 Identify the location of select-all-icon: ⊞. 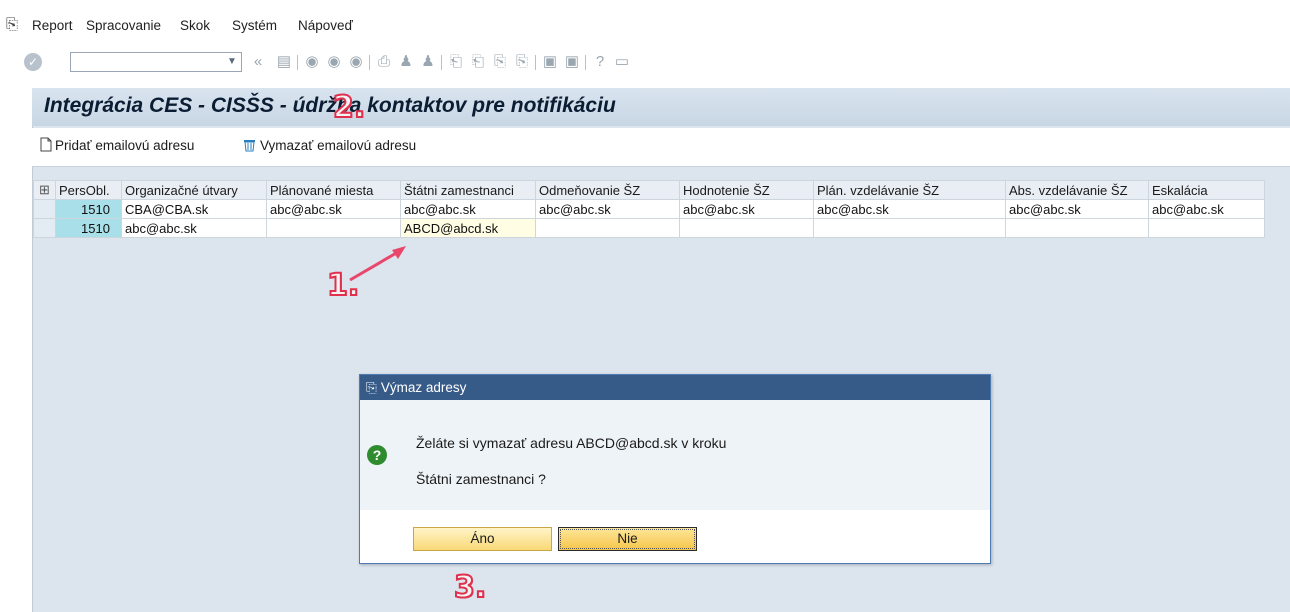
(44, 190).